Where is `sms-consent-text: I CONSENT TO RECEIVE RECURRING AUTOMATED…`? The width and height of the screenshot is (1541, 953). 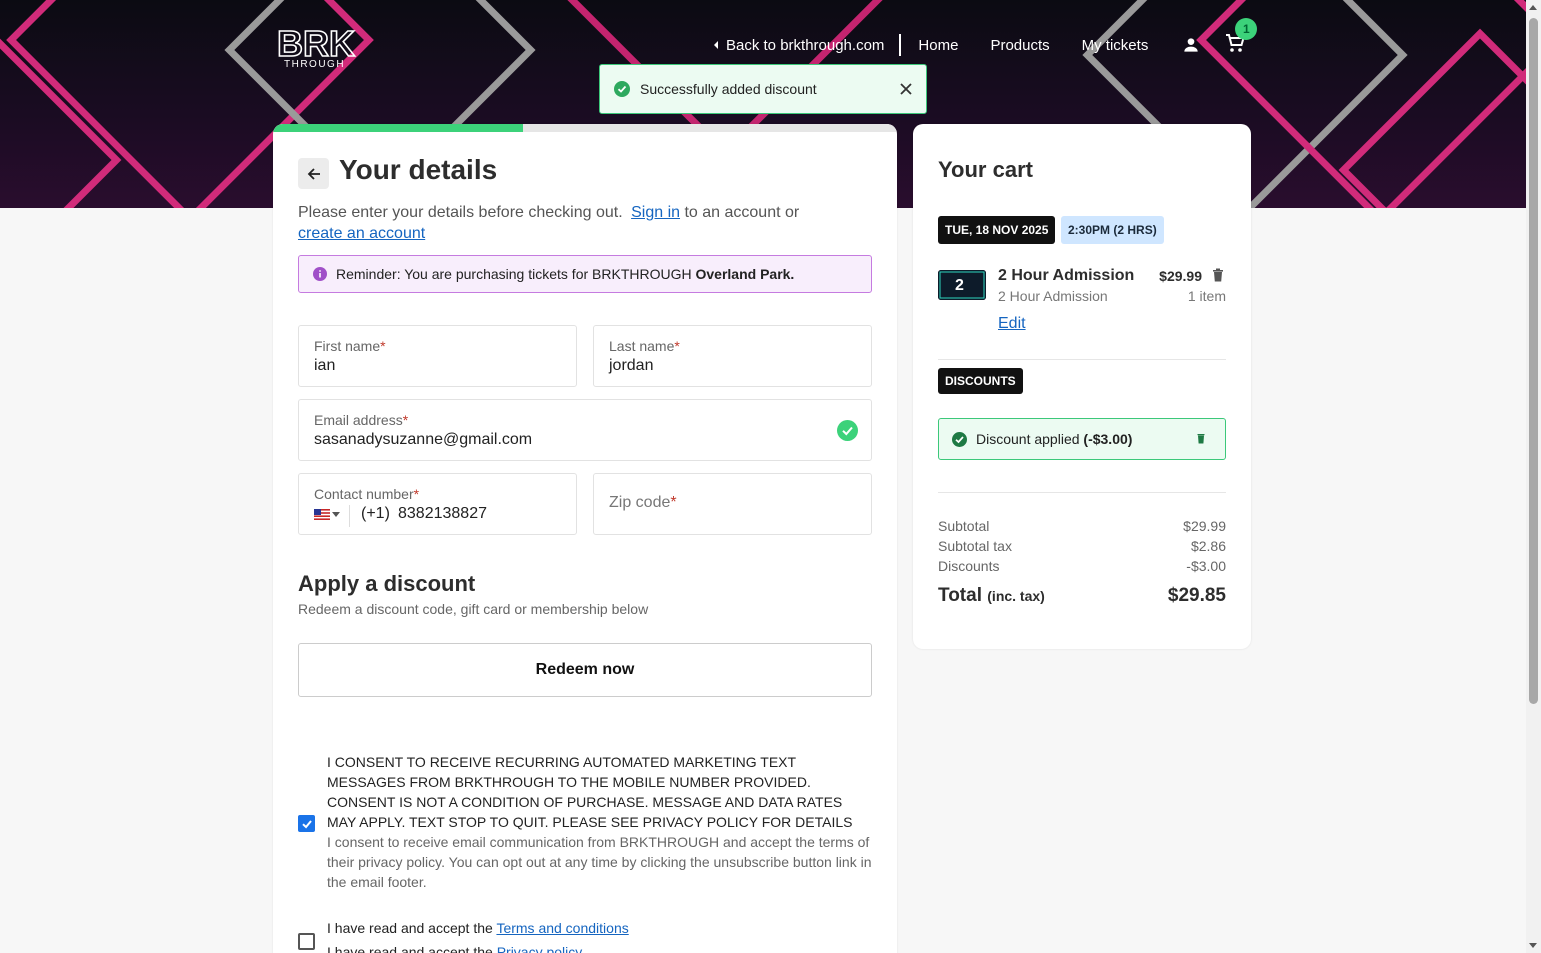
sms-consent-text: I CONSENT TO RECEIVE RECURRING AUTOMATED… is located at coordinates (590, 792).